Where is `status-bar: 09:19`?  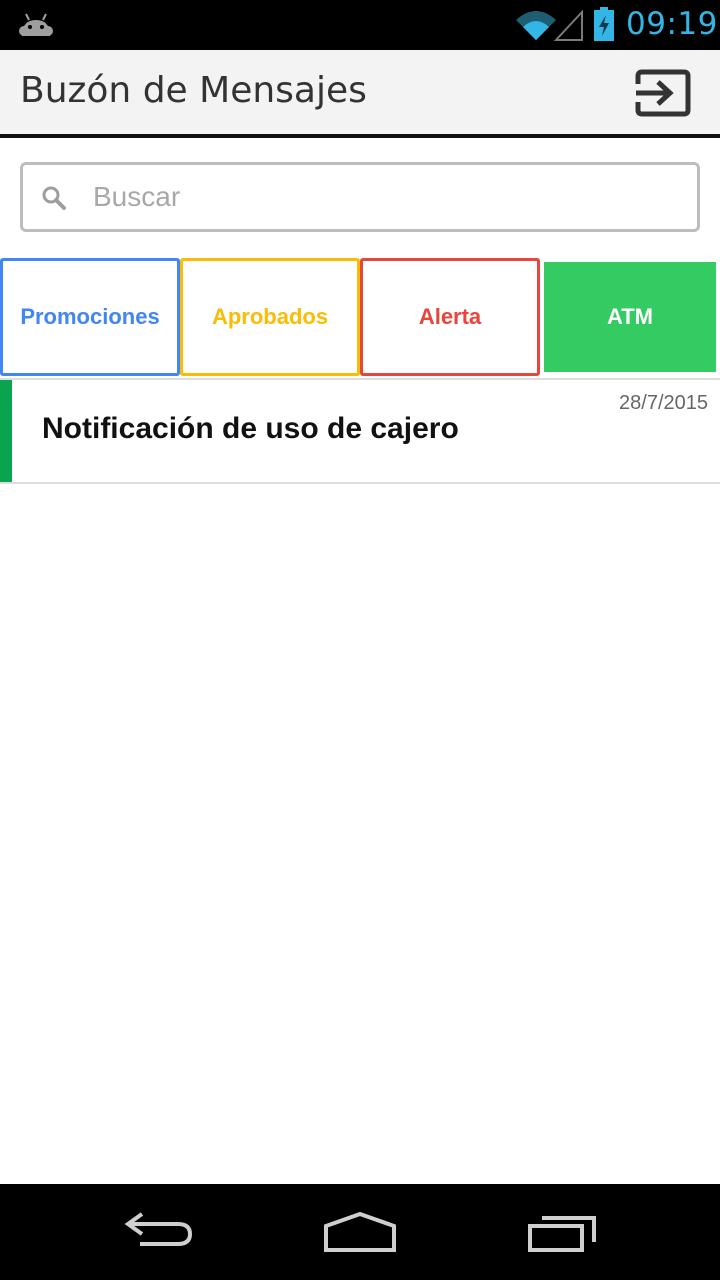
status-bar: 09:19 is located at coordinates (360, 25).